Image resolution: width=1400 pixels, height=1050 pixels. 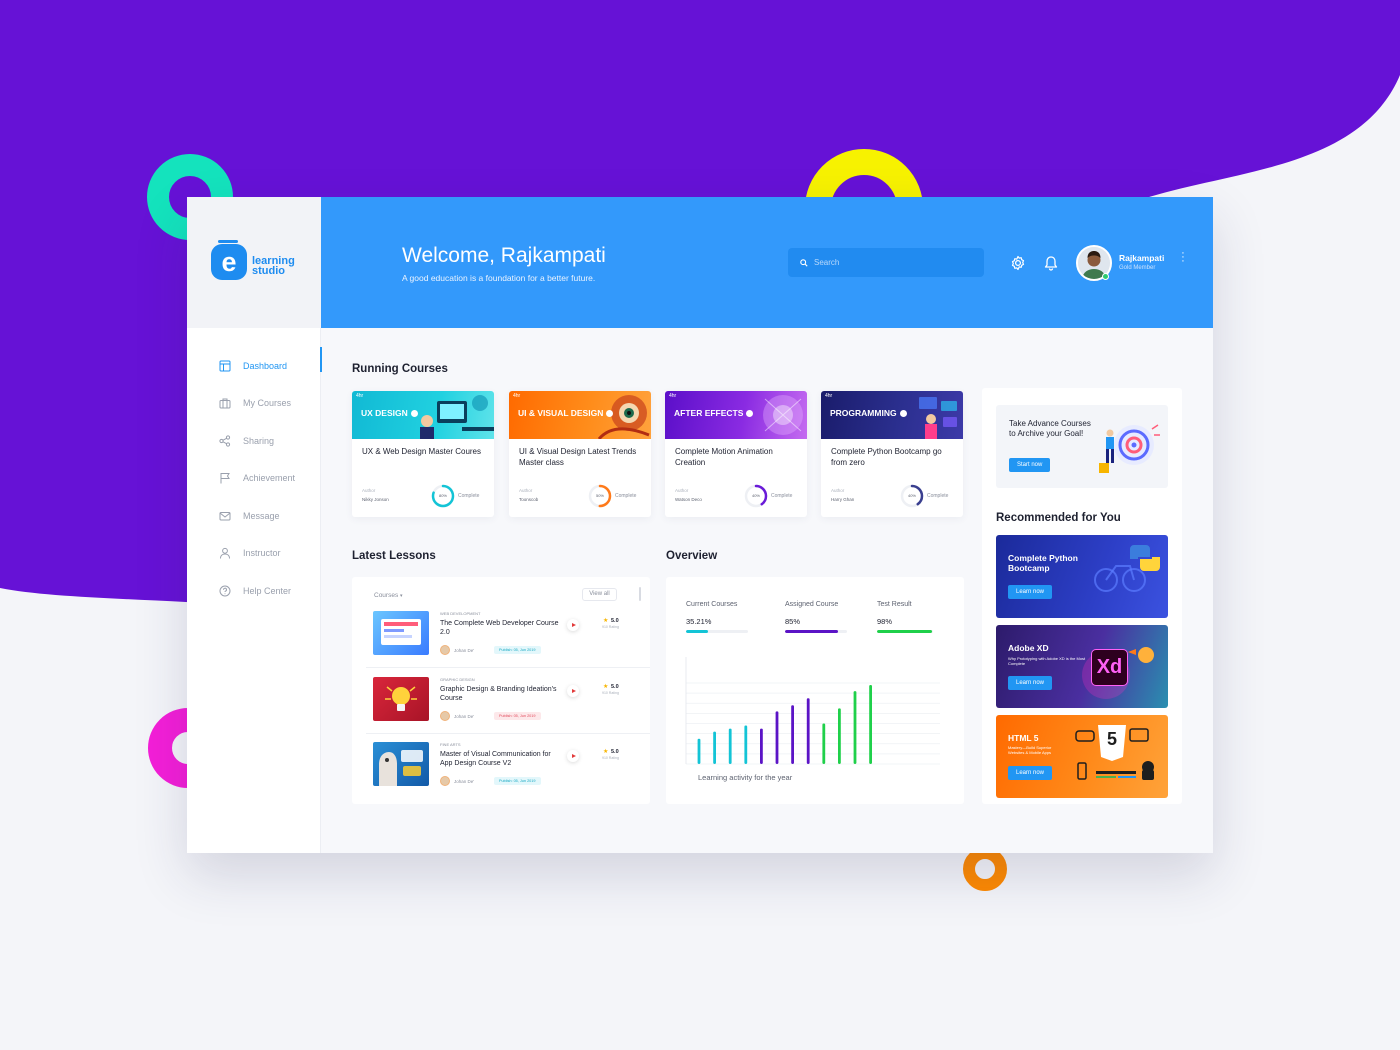 What do you see at coordinates (269, 478) in the screenshot?
I see `sidebar-item-label: Achievement` at bounding box center [269, 478].